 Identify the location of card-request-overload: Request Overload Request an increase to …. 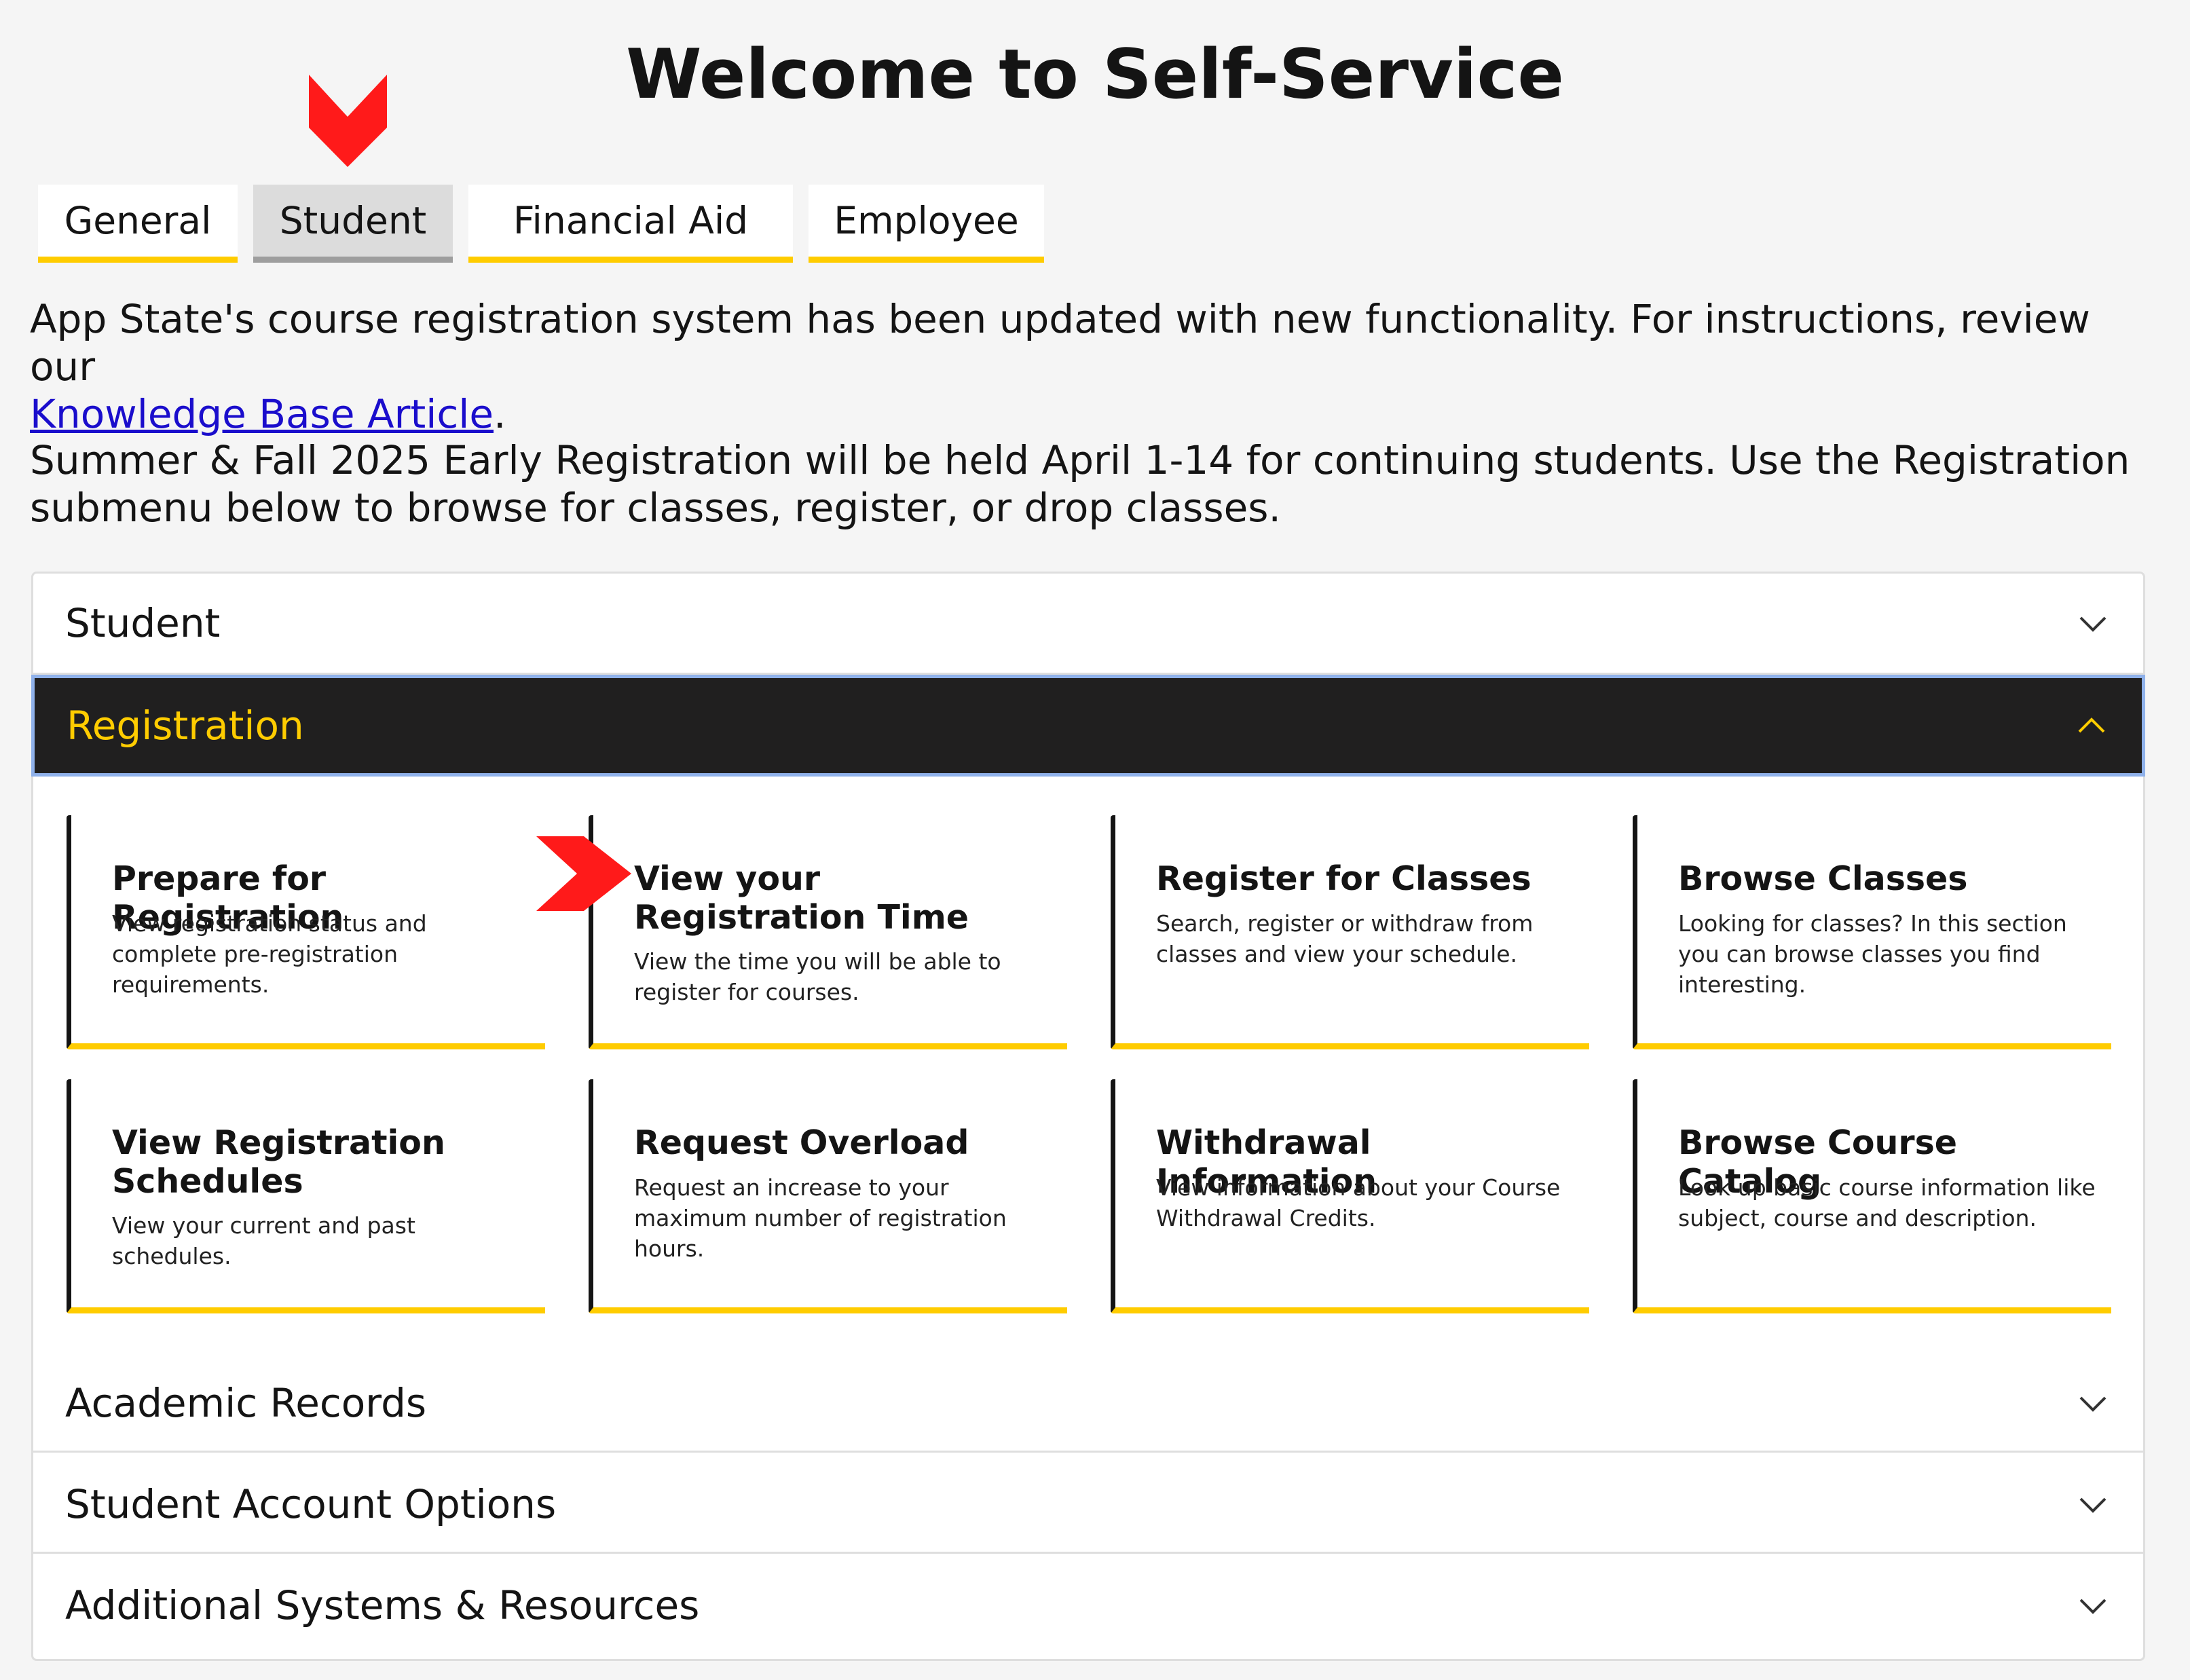
(828, 1196).